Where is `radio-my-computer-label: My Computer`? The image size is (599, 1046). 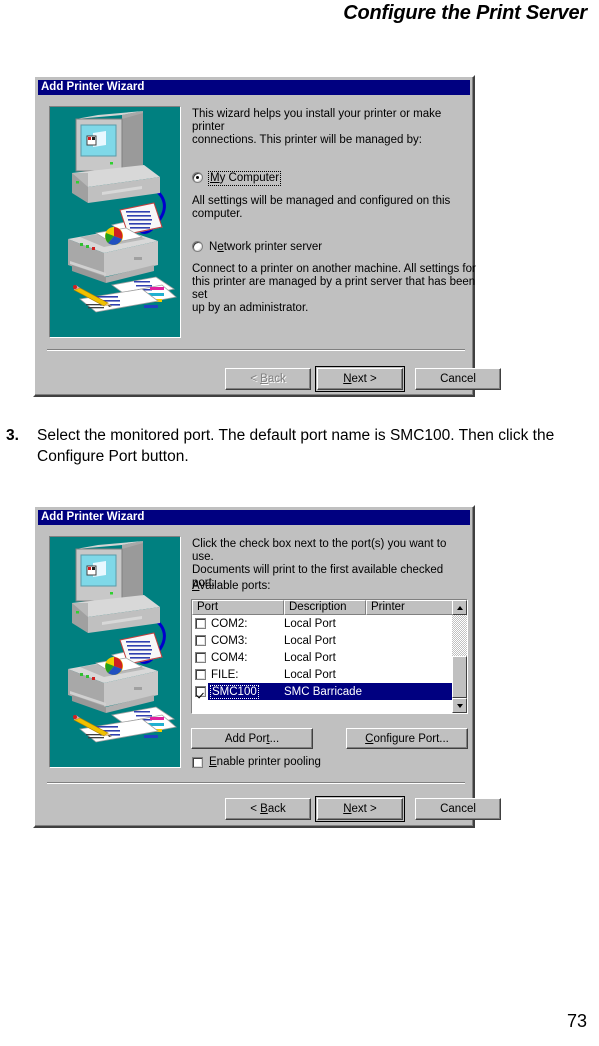
radio-my-computer-label: My Computer is located at coordinates (244, 178).